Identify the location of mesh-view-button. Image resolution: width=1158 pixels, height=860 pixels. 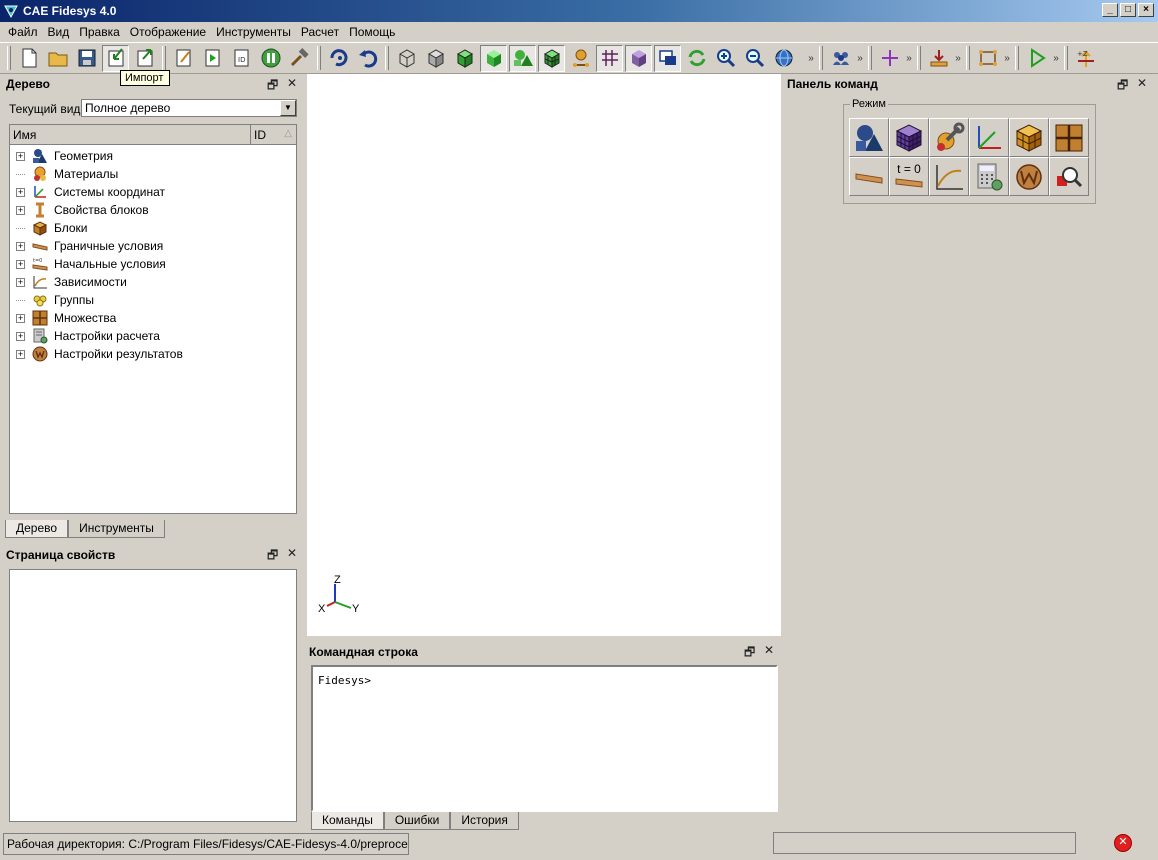
(551, 58).